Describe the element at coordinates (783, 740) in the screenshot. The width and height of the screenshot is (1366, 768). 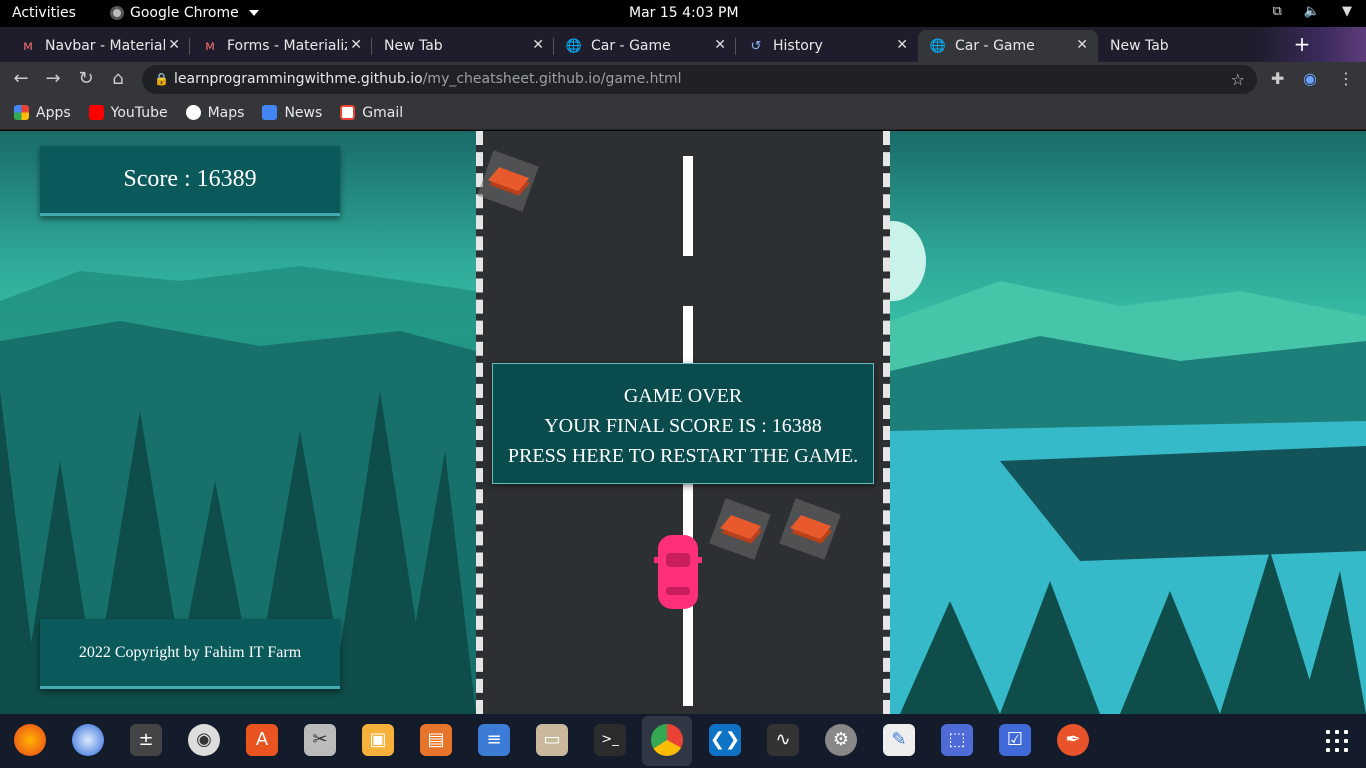
I see `system-monitor-icon: ∿` at that location.